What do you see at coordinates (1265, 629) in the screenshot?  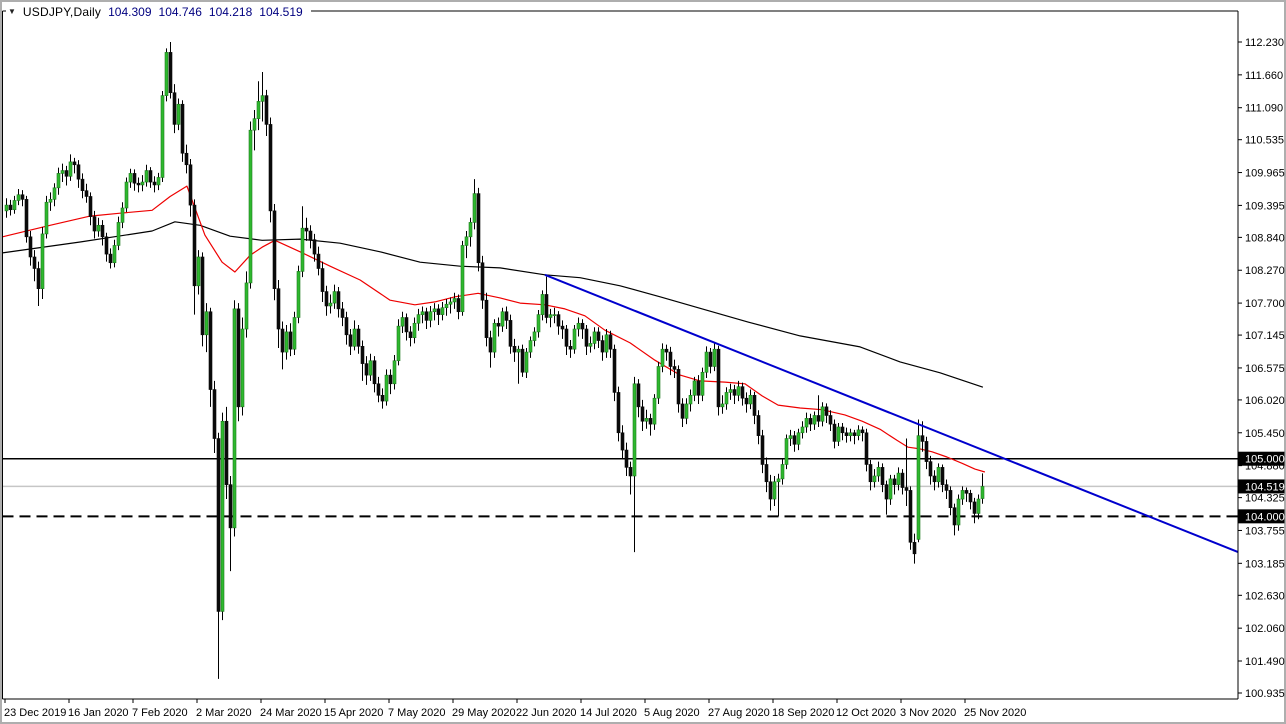 I see `price-tick-label: 102.060` at bounding box center [1265, 629].